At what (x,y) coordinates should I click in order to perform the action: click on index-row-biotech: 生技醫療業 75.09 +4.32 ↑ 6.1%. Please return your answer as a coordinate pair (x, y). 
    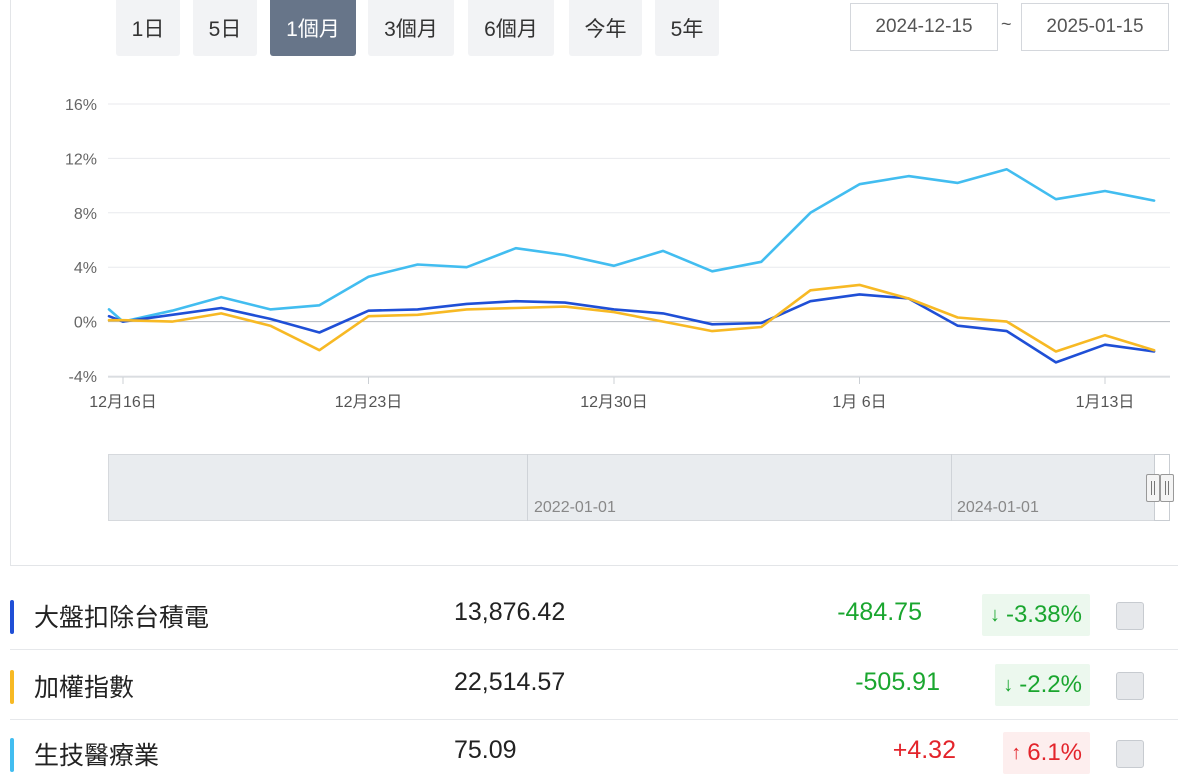
    Looking at the image, I should click on (594, 748).